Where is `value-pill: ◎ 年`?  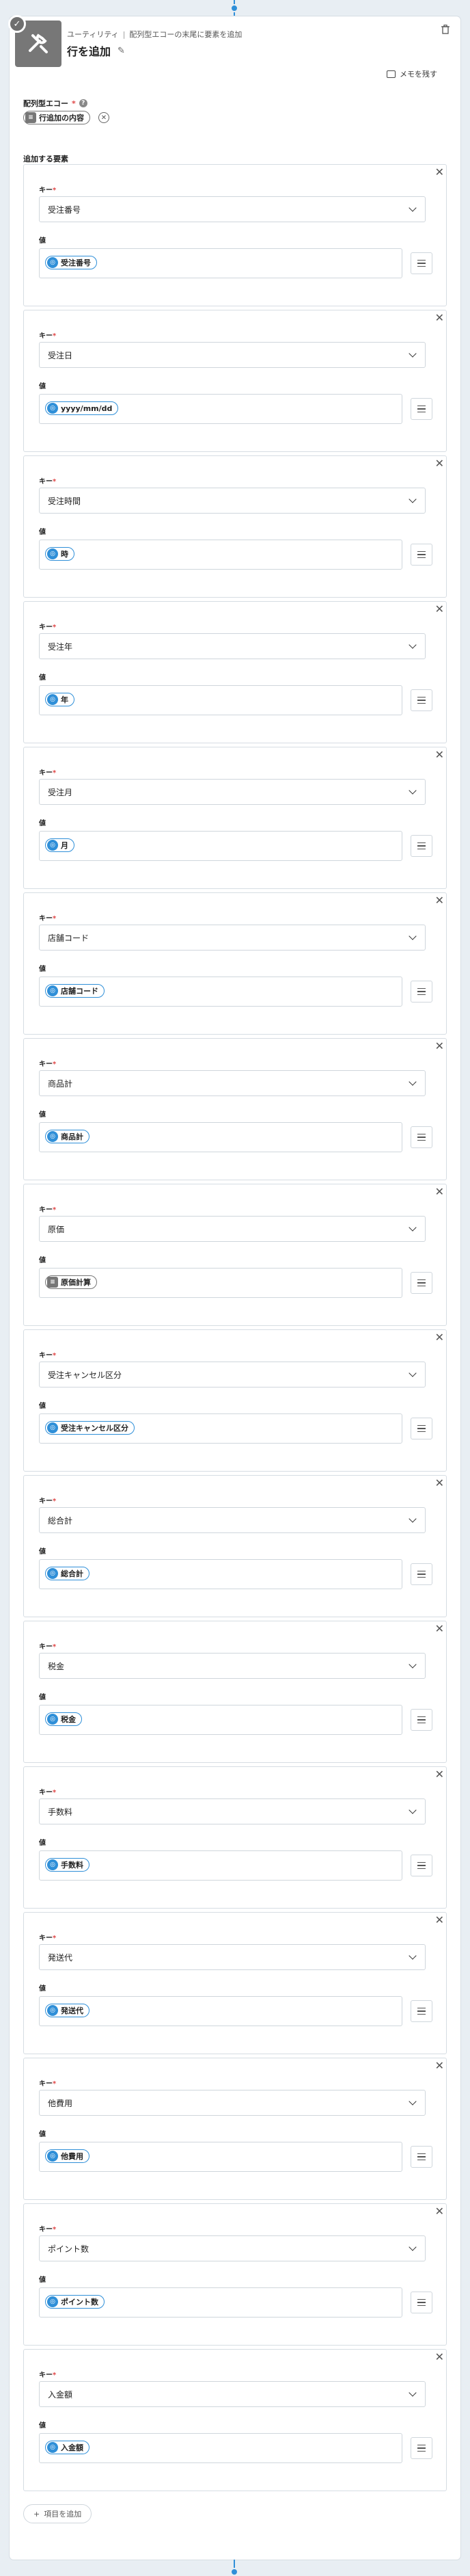
value-pill: ◎ 年 is located at coordinates (59, 699).